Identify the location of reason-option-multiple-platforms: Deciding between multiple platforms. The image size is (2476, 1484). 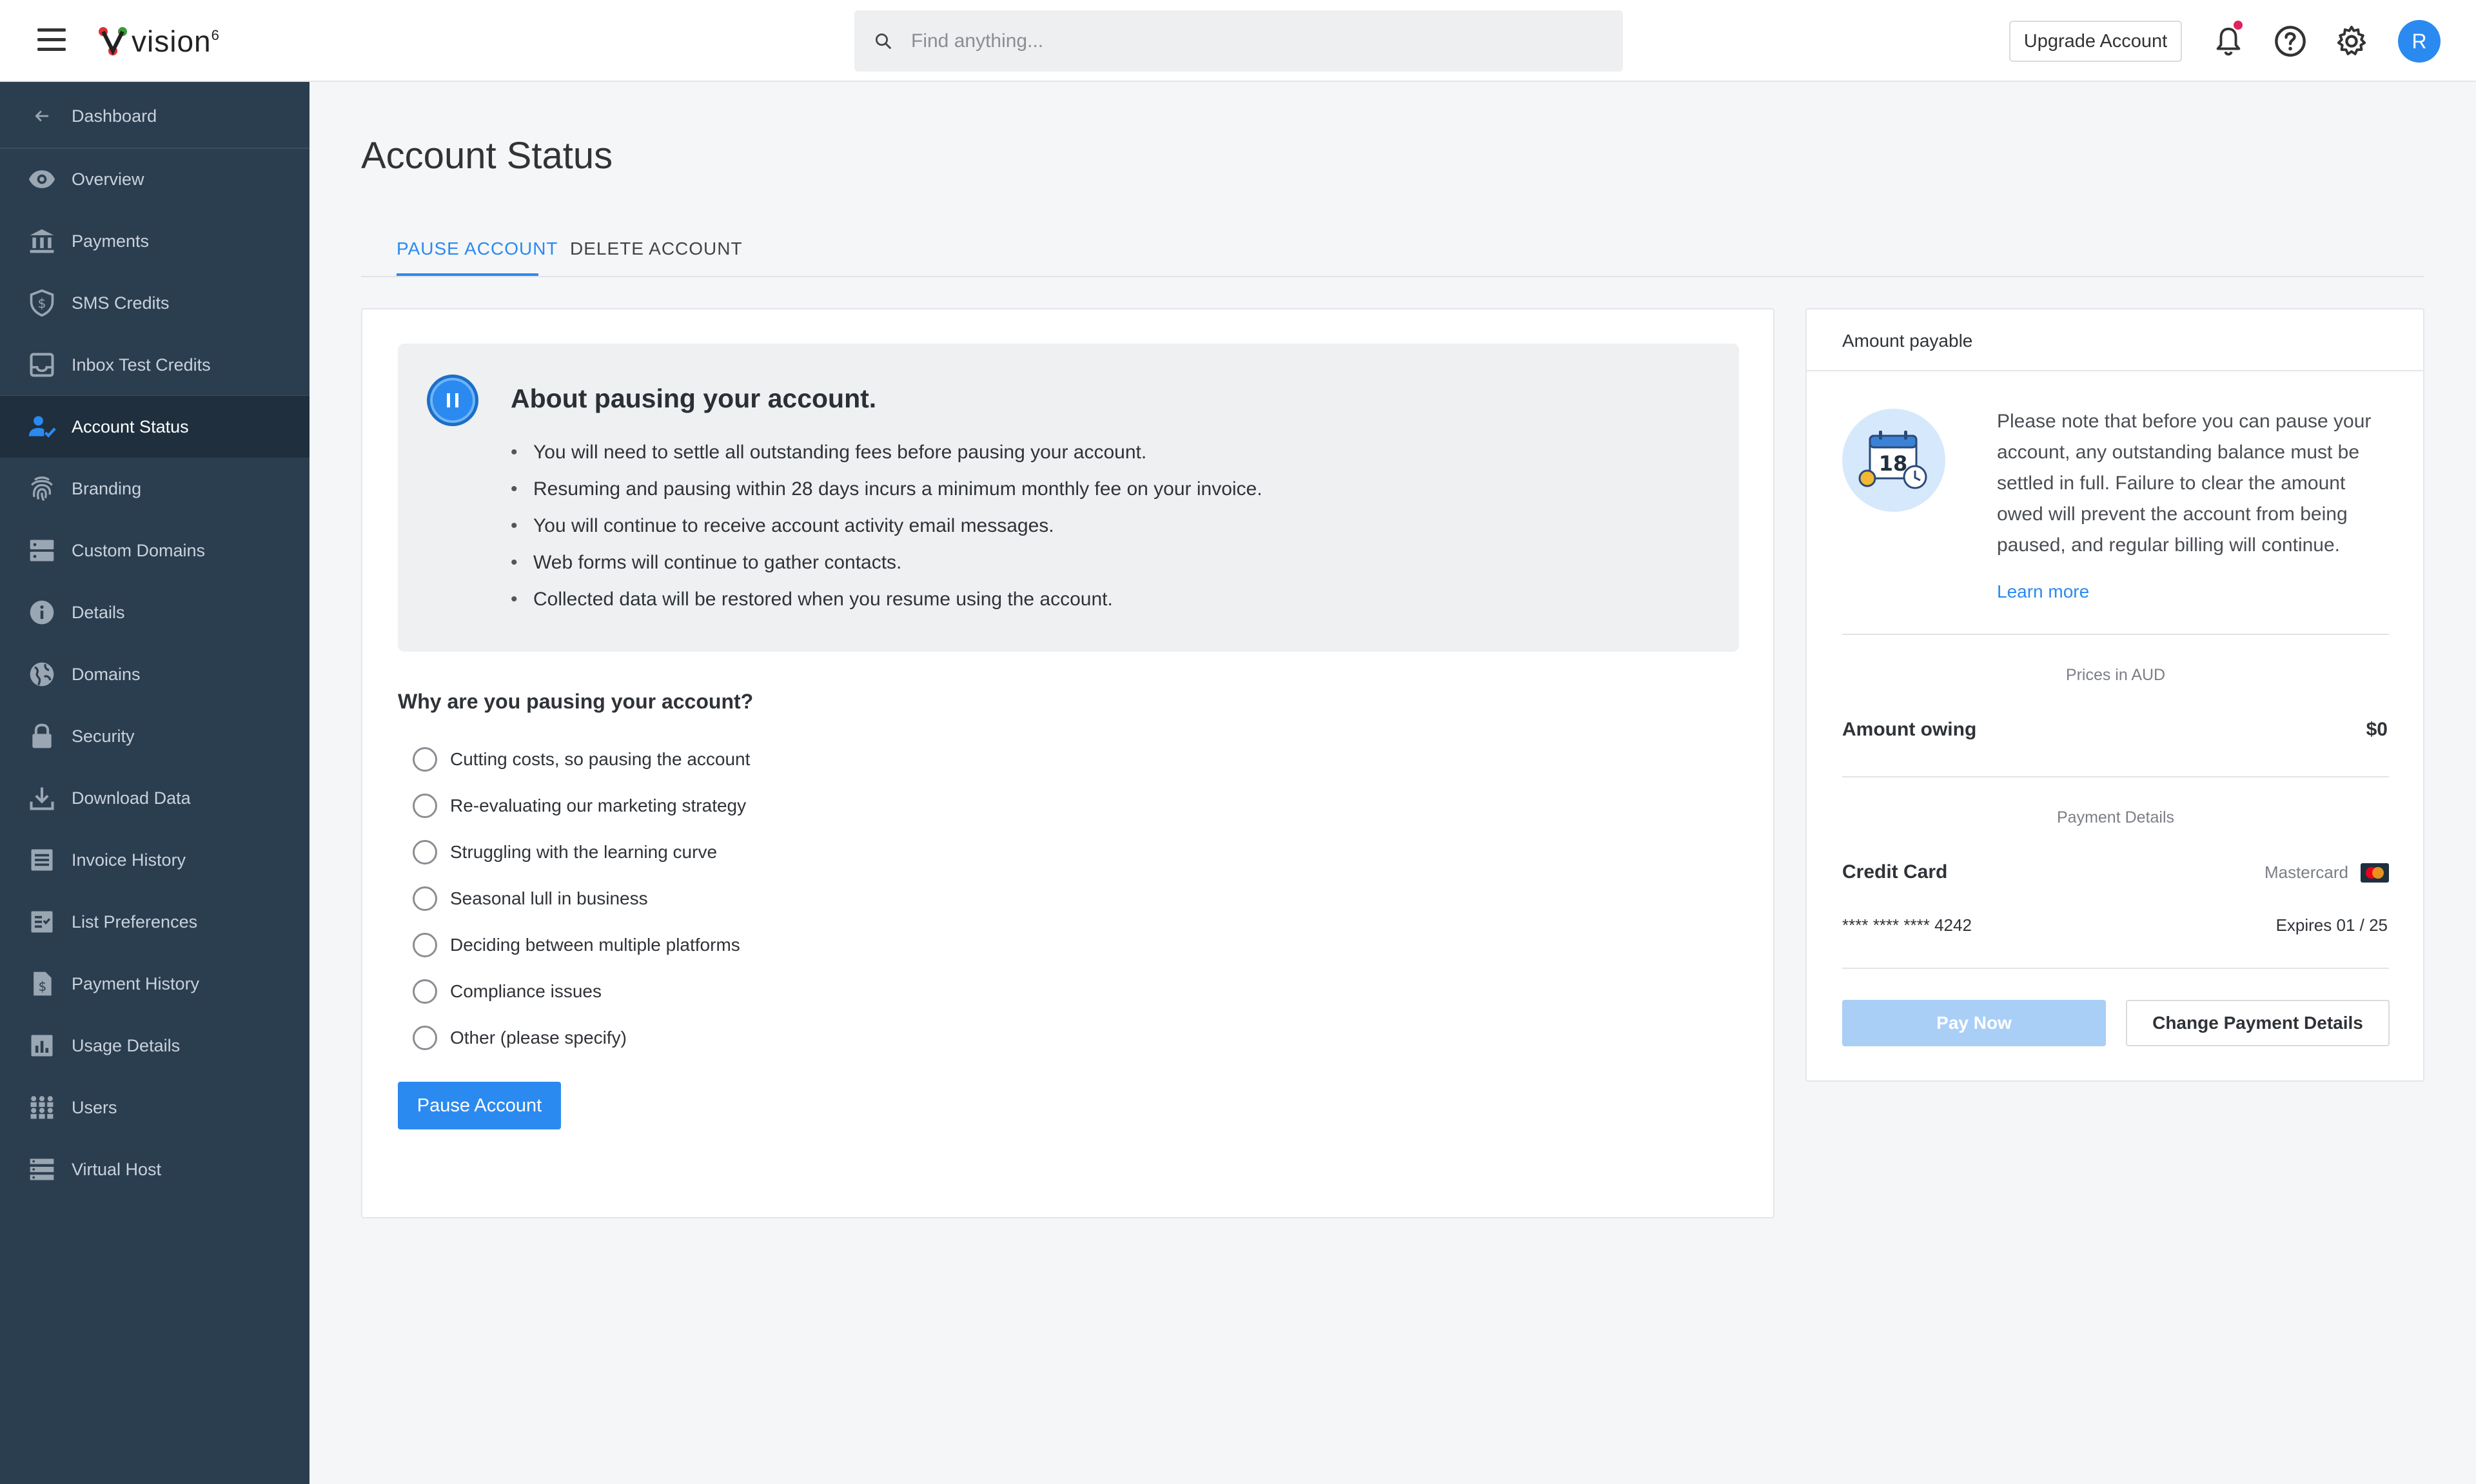
(576, 945).